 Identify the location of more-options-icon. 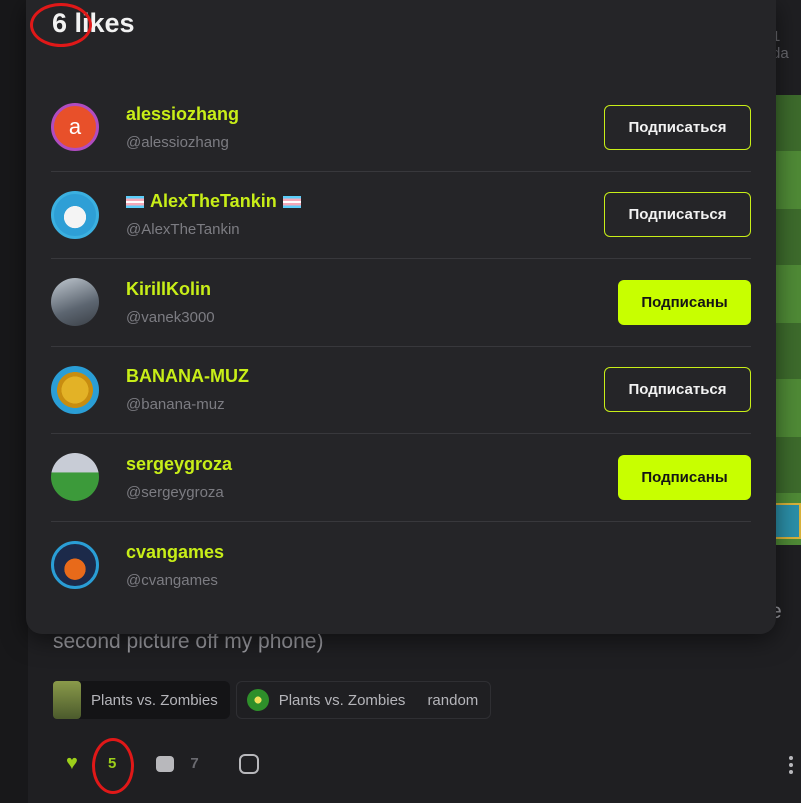
(791, 766).